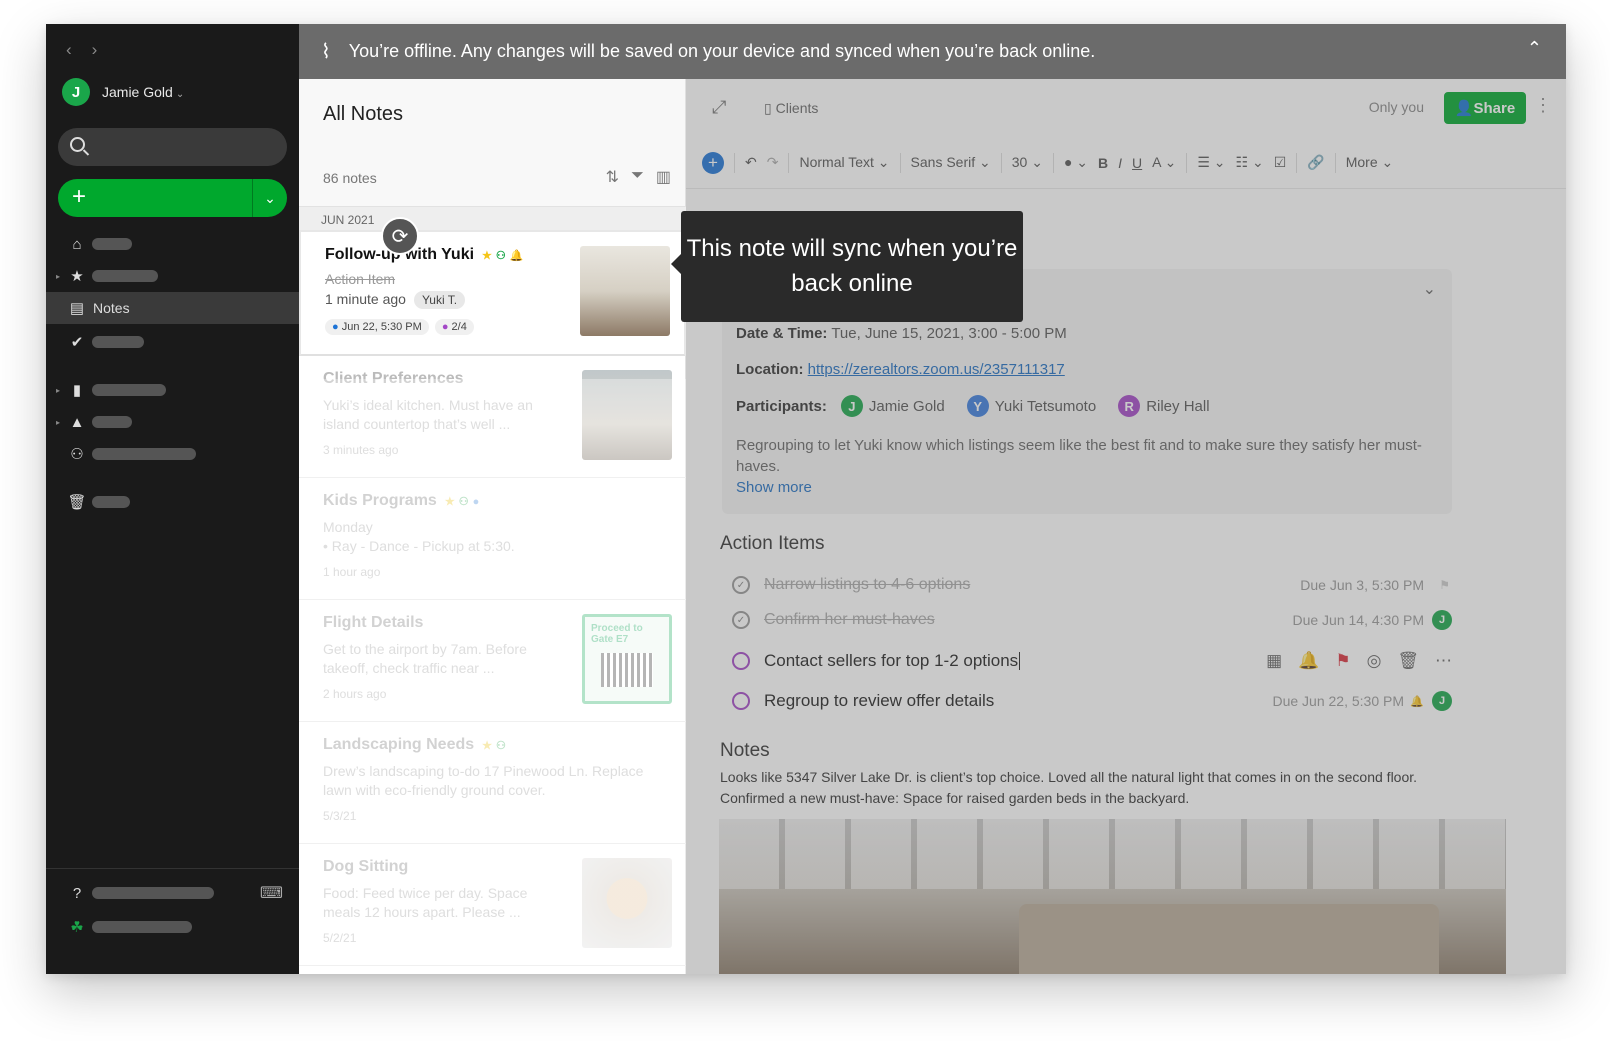 Image resolution: width=1610 pixels, height=1041 pixels. I want to click on sort-icon: ⇅, so click(612, 177).